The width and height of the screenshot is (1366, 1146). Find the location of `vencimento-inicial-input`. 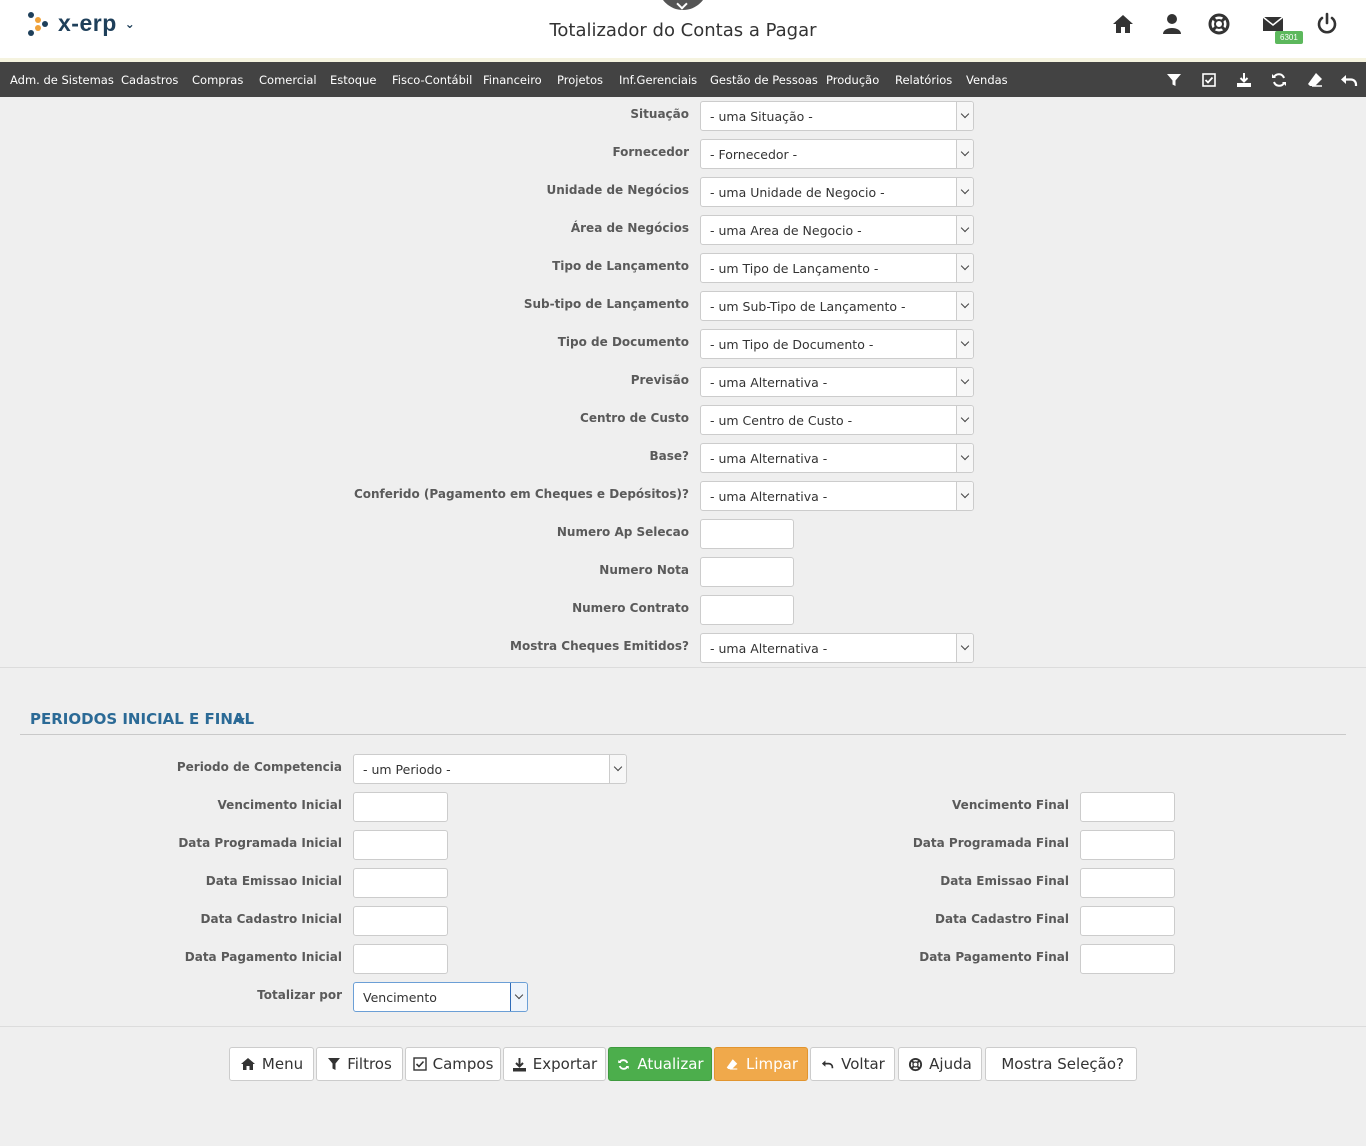

vencimento-inicial-input is located at coordinates (400, 807).